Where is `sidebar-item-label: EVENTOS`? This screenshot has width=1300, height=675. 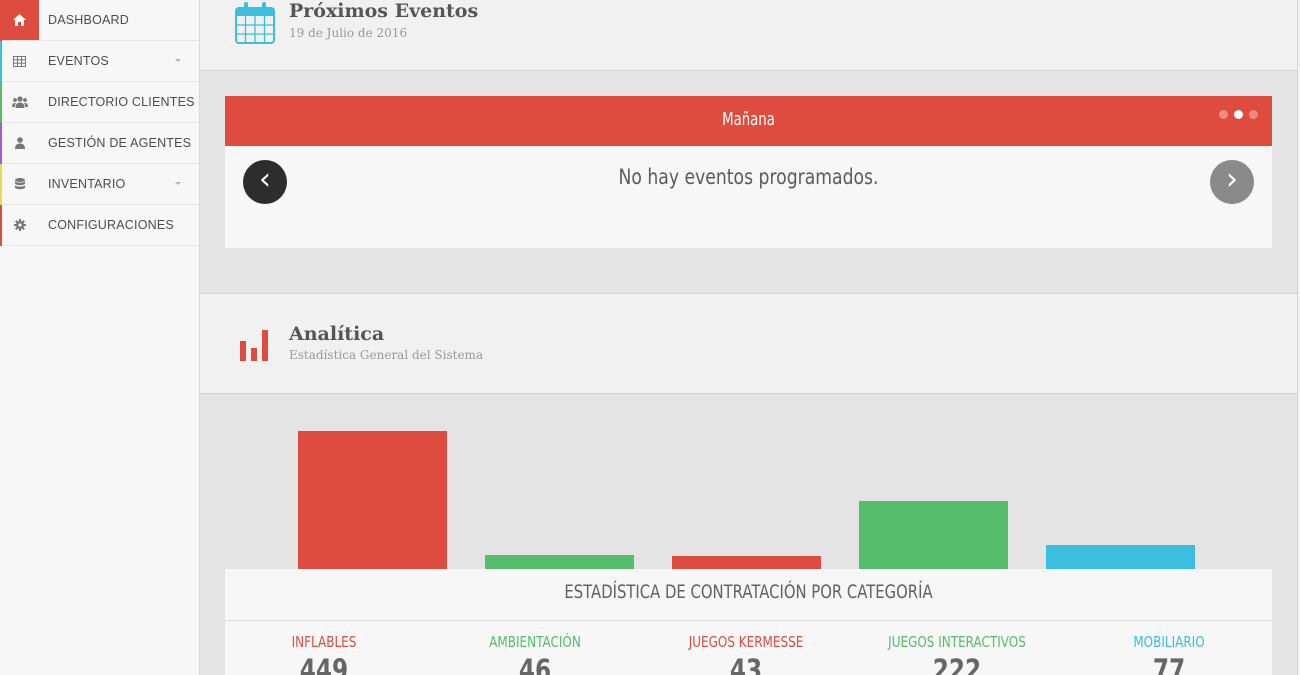 sidebar-item-label: EVENTOS is located at coordinates (78, 61).